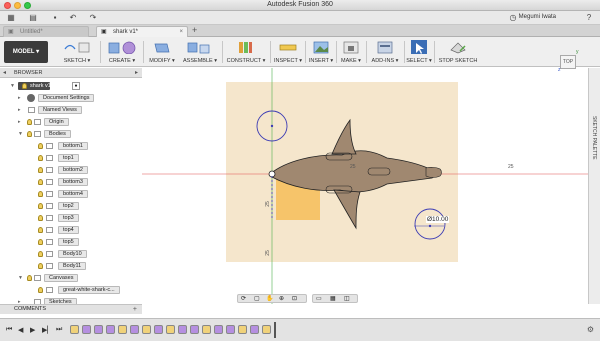  I want to click on sketch-menu: SKETCH ▾, so click(77, 52).